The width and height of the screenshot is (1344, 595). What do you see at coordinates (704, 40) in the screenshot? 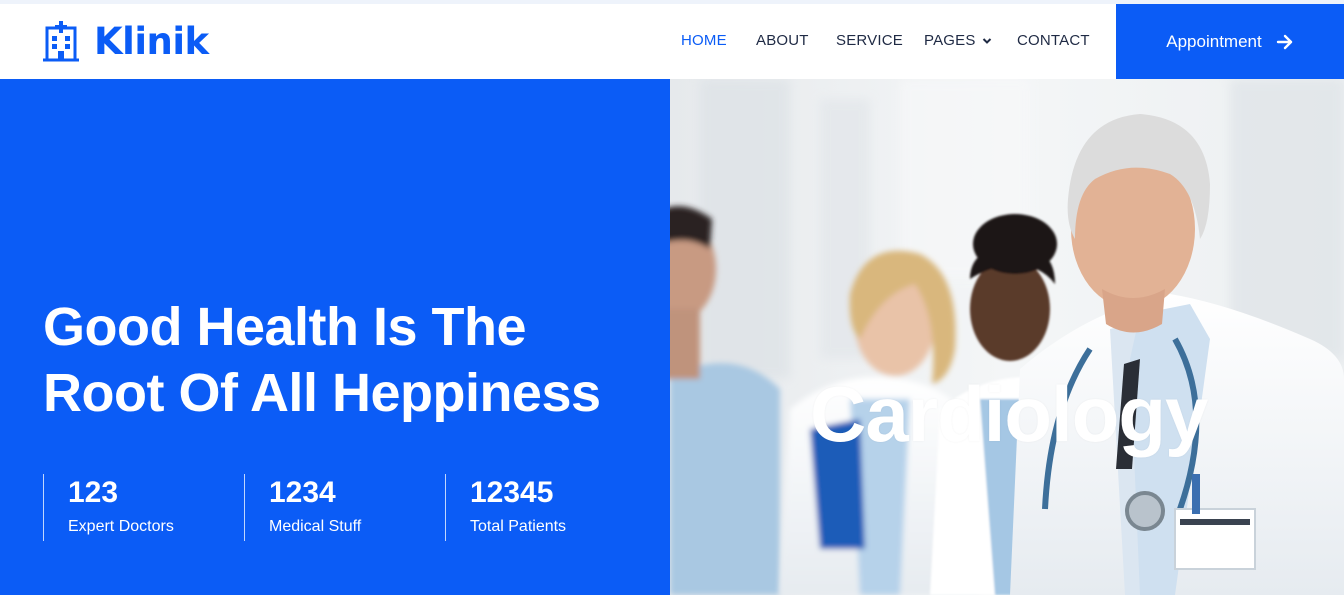
I see `nav-item-home: HOME` at bounding box center [704, 40].